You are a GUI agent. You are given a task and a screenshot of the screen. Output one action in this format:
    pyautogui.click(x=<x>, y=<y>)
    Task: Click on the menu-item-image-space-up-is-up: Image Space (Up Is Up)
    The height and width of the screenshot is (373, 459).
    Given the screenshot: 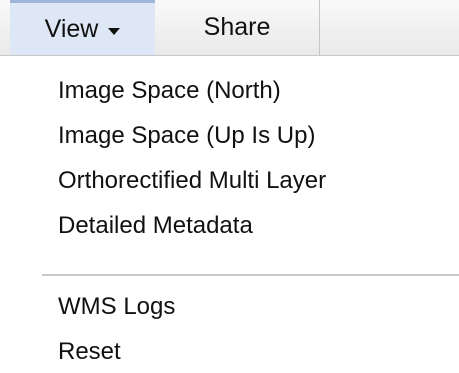 What is the action you would take?
    pyautogui.click(x=186, y=136)
    